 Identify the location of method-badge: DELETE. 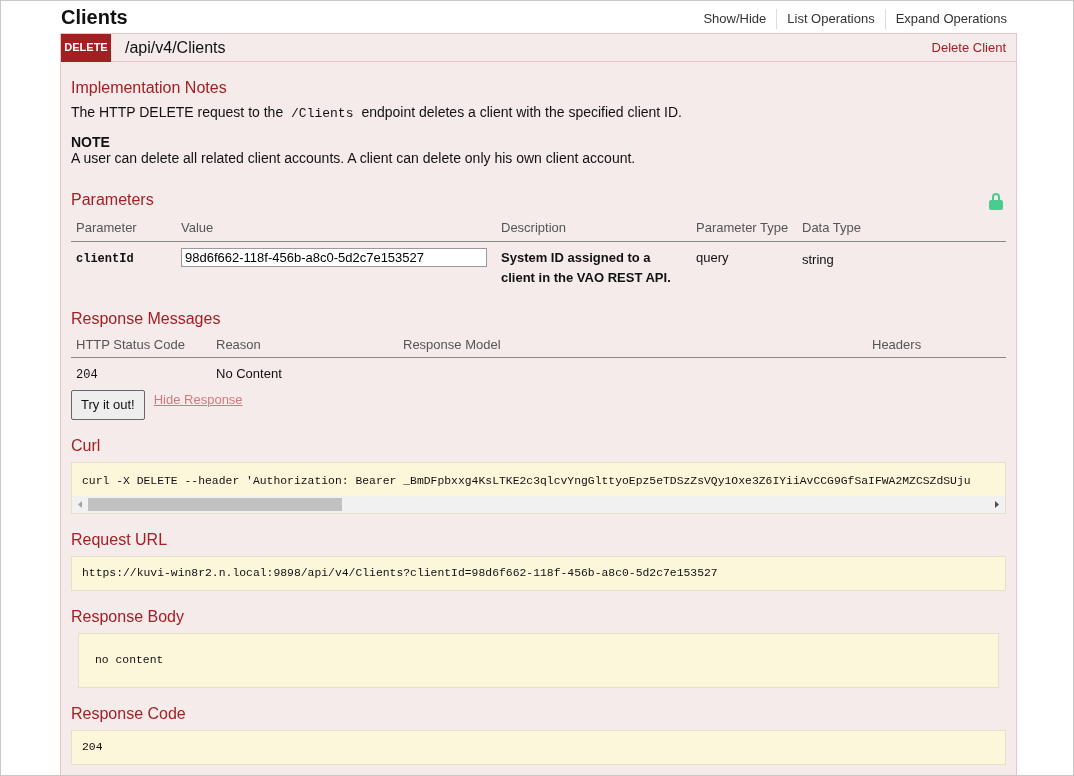
(86, 47).